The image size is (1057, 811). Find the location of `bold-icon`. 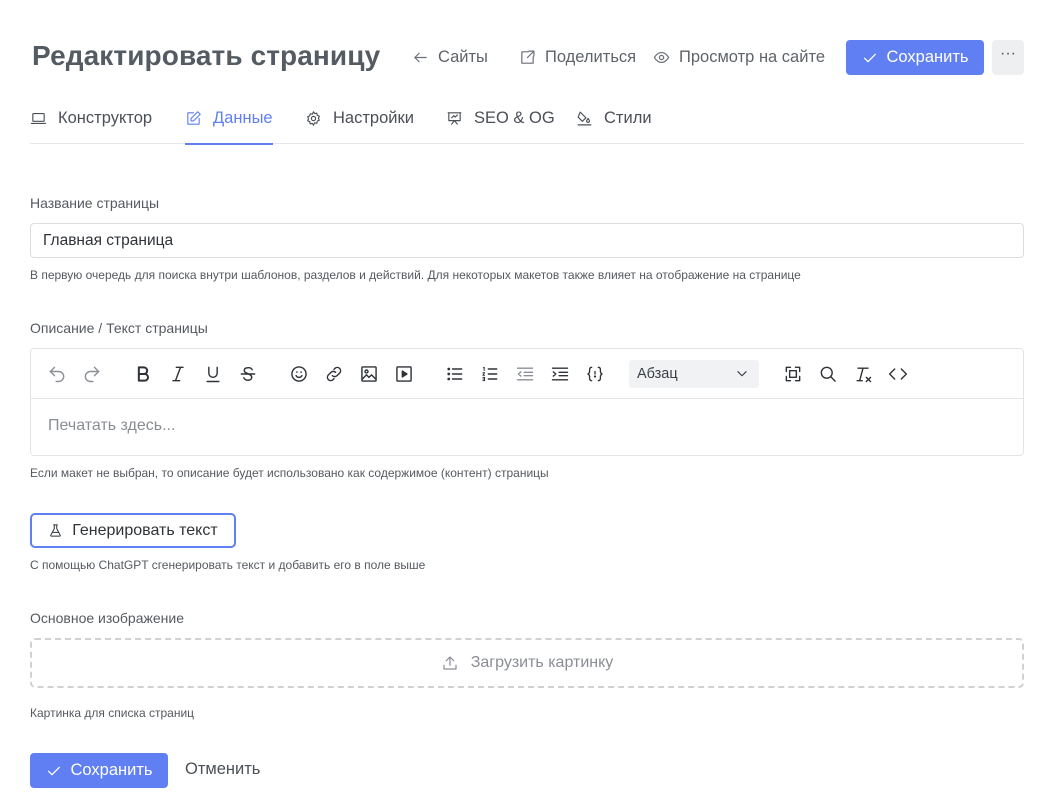

bold-icon is located at coordinates (143, 374).